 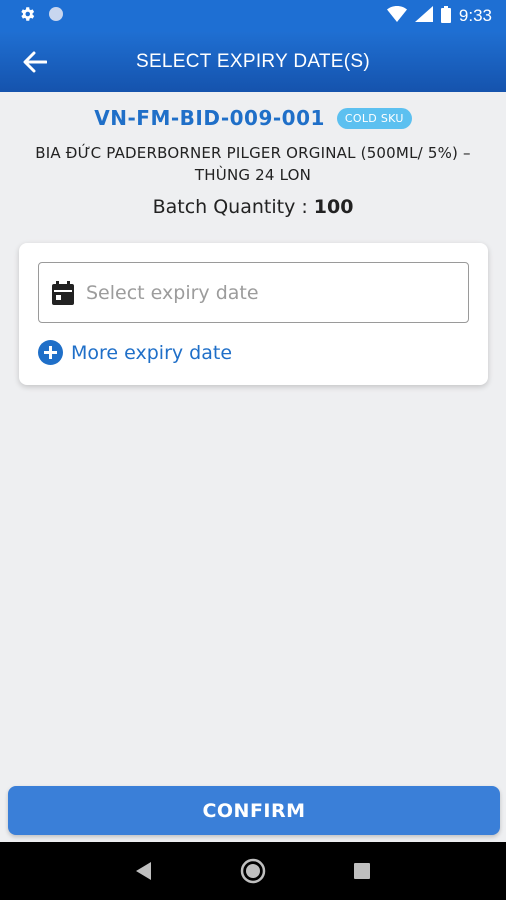 I want to click on status-time: 9:33, so click(x=475, y=15).